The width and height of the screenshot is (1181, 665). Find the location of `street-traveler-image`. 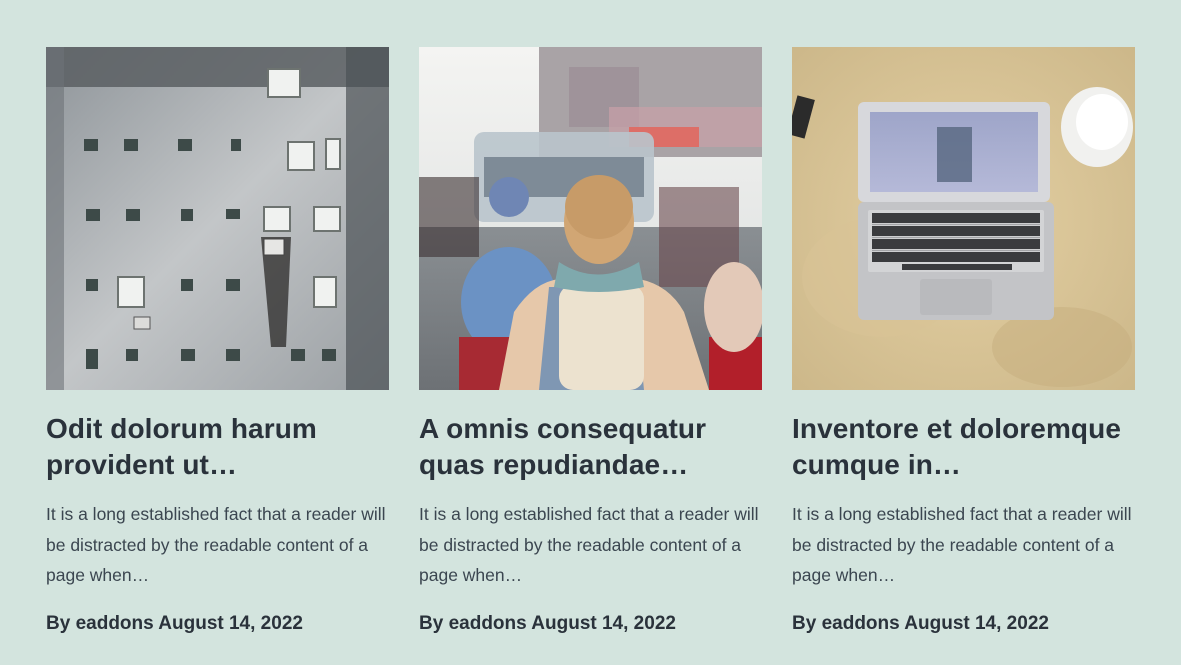

street-traveler-image is located at coordinates (590, 218).